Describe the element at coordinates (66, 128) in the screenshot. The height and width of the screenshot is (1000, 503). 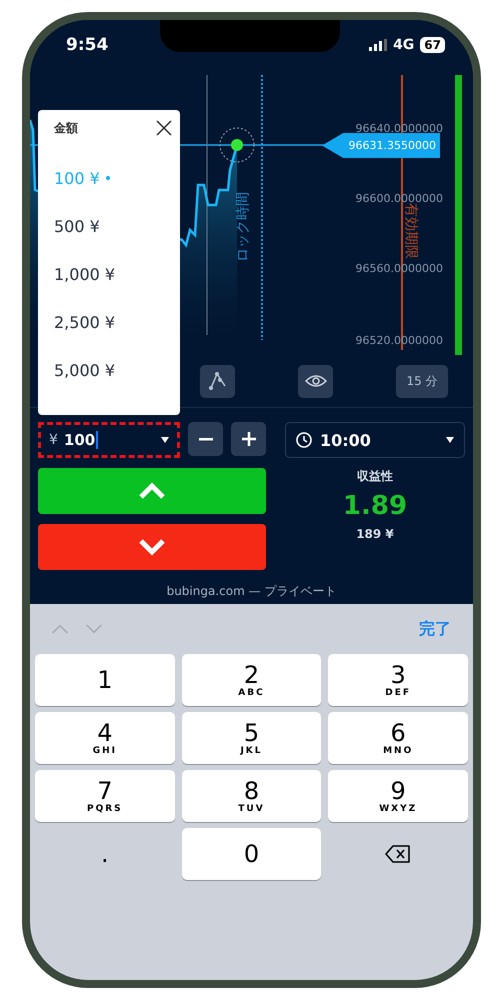
I see `menu-title: 金額` at that location.